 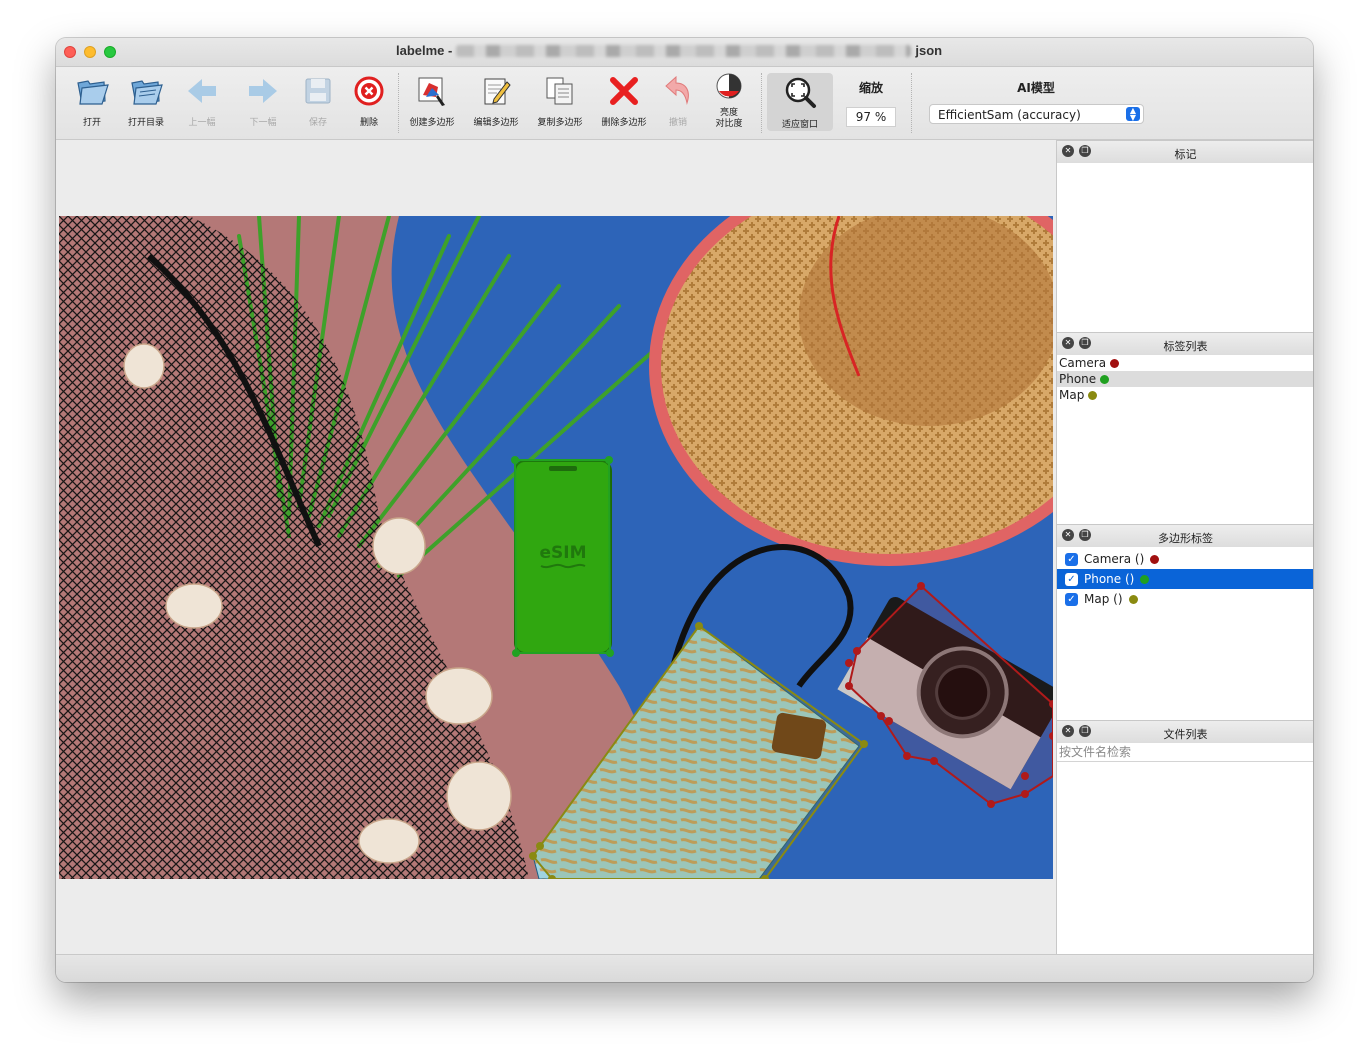 What do you see at coordinates (1072, 395) in the screenshot?
I see `label-text: Map` at bounding box center [1072, 395].